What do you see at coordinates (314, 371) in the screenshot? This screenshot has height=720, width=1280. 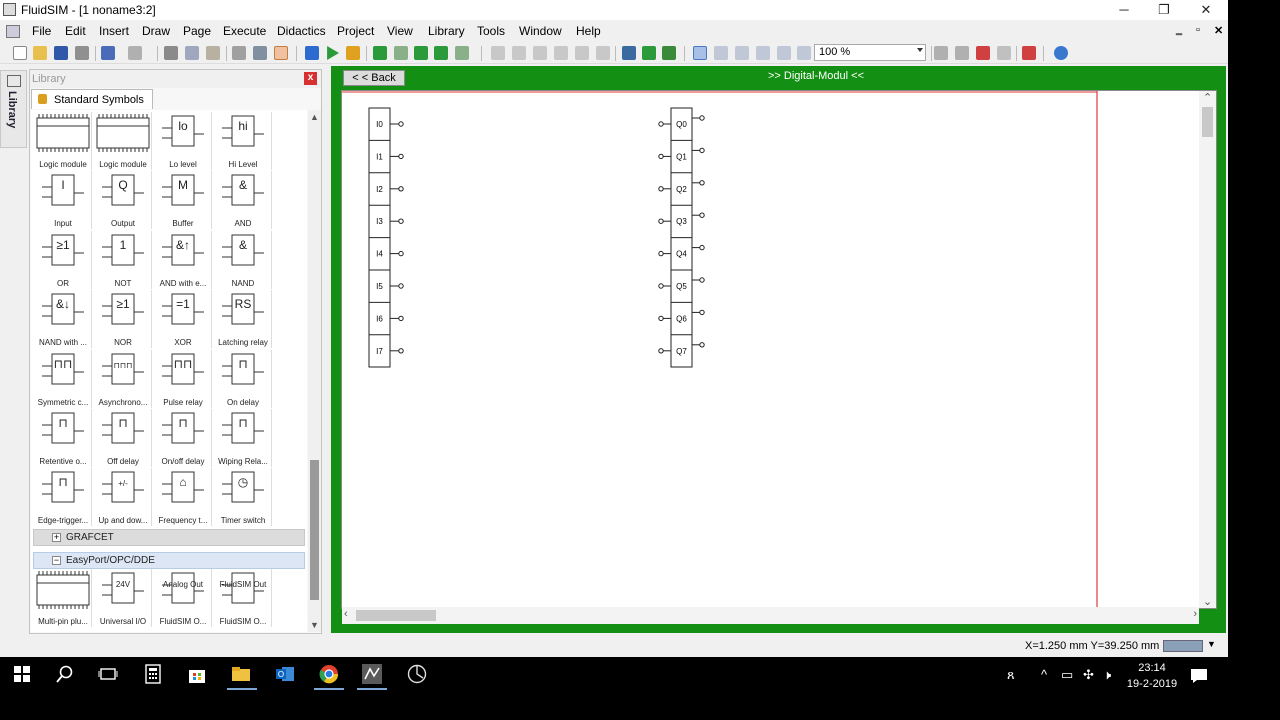 I see `library-scrollbar: ▲ ▼` at bounding box center [314, 371].